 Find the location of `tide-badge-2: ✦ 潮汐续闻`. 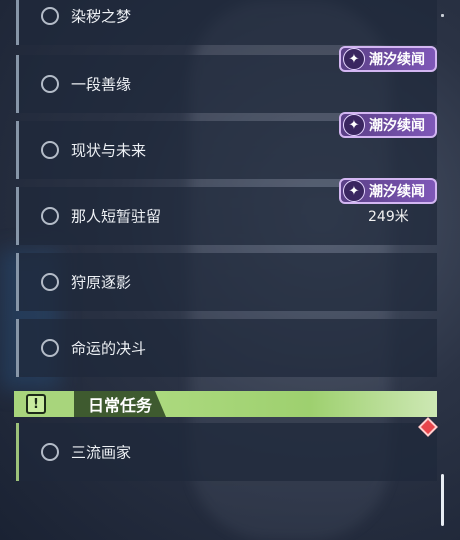

tide-badge-2: ✦ 潮汐续闻 is located at coordinates (388, 125).